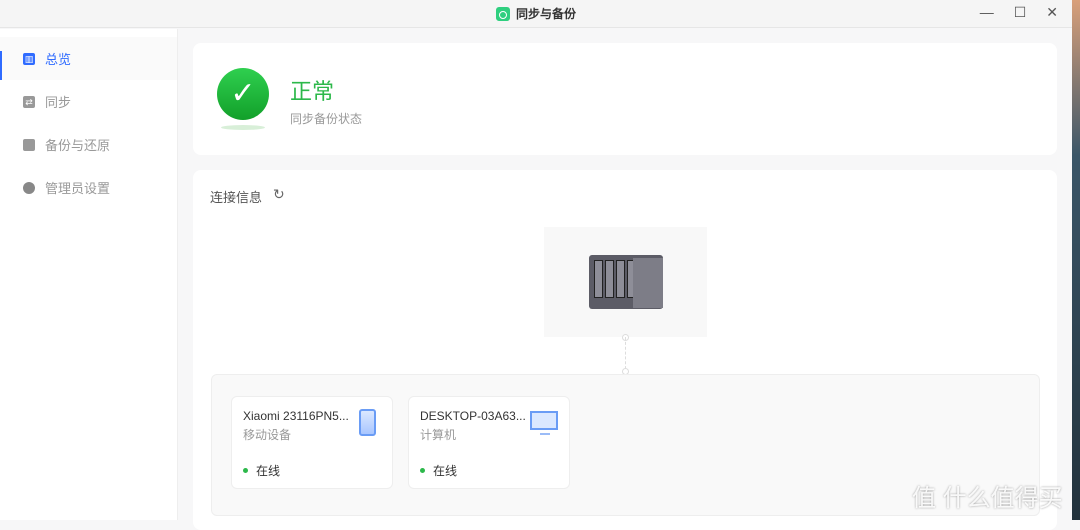 Image resolution: width=1080 pixels, height=530 pixels. I want to click on device-type: 移动设备, so click(267, 435).